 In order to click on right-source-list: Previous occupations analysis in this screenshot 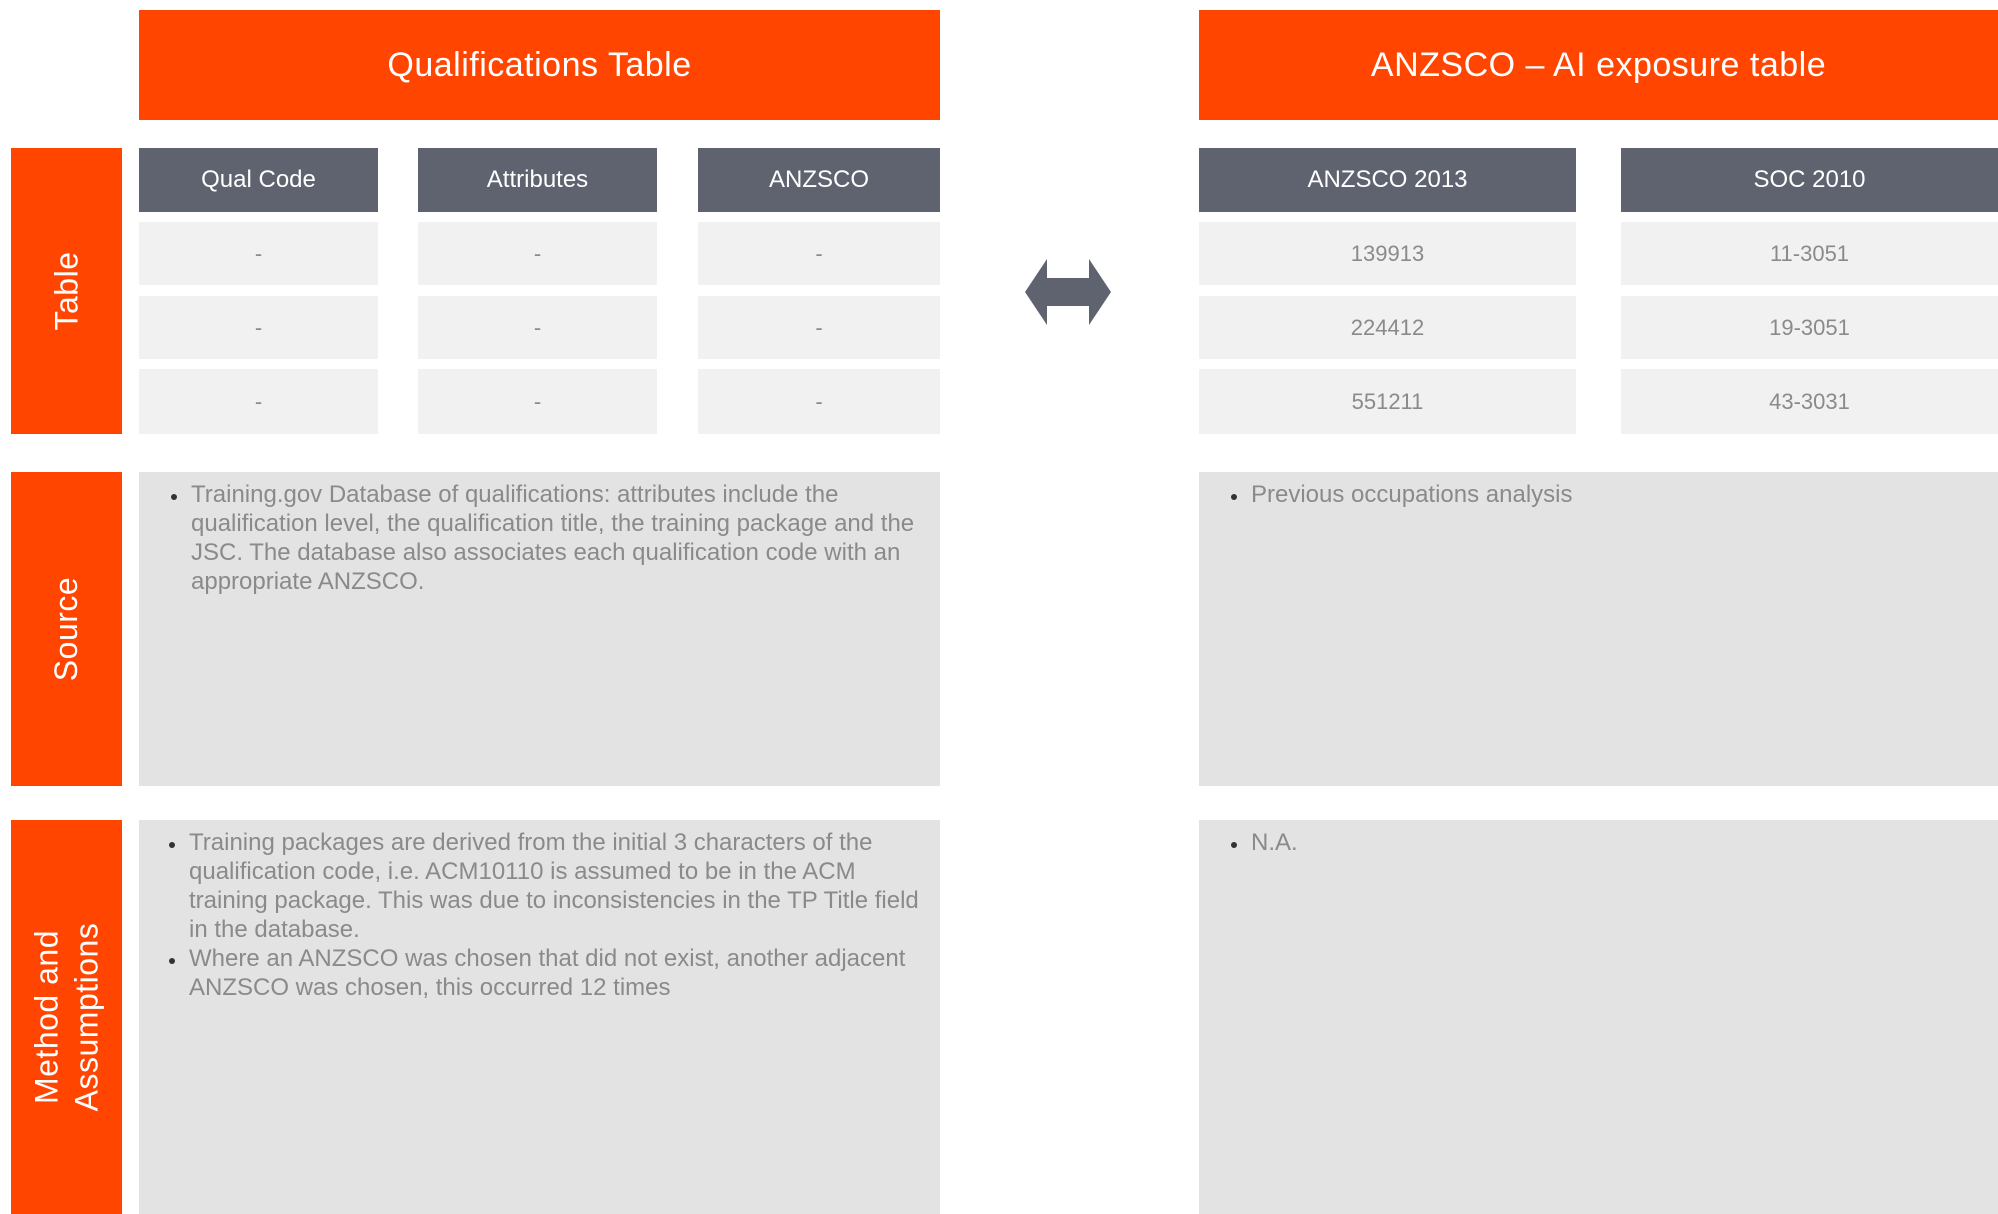, I will do `click(1589, 494)`.